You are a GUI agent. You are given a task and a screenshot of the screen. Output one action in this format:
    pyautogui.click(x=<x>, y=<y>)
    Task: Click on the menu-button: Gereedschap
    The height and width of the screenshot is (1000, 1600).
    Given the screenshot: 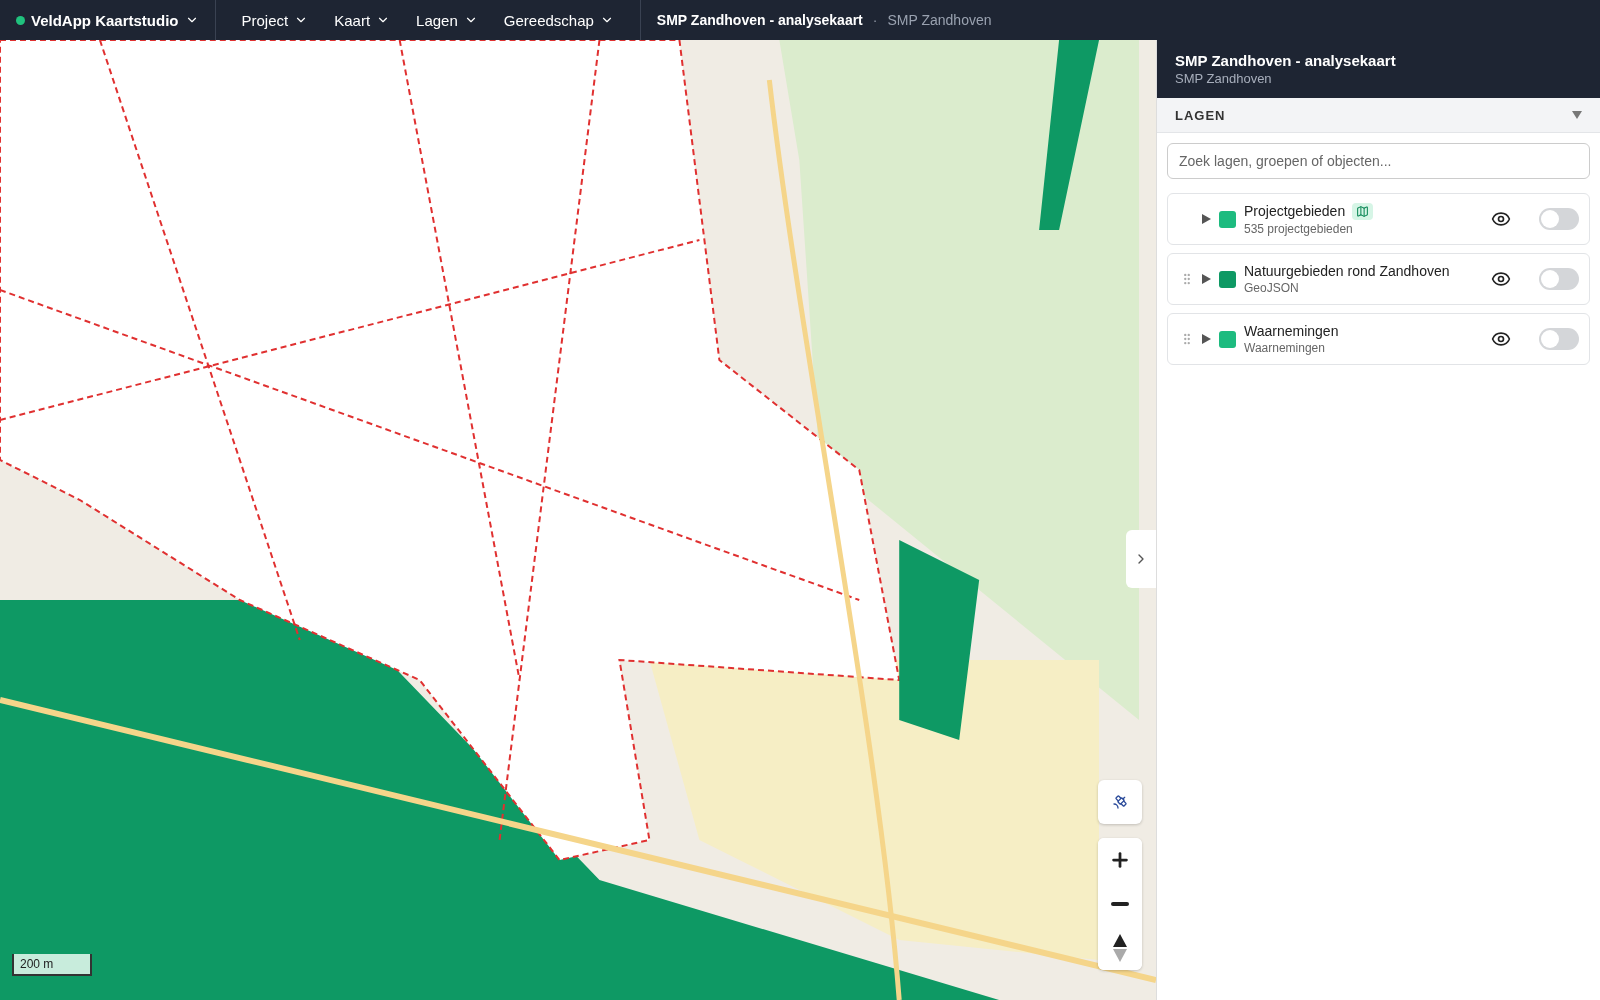 What is the action you would take?
    pyautogui.click(x=558, y=20)
    